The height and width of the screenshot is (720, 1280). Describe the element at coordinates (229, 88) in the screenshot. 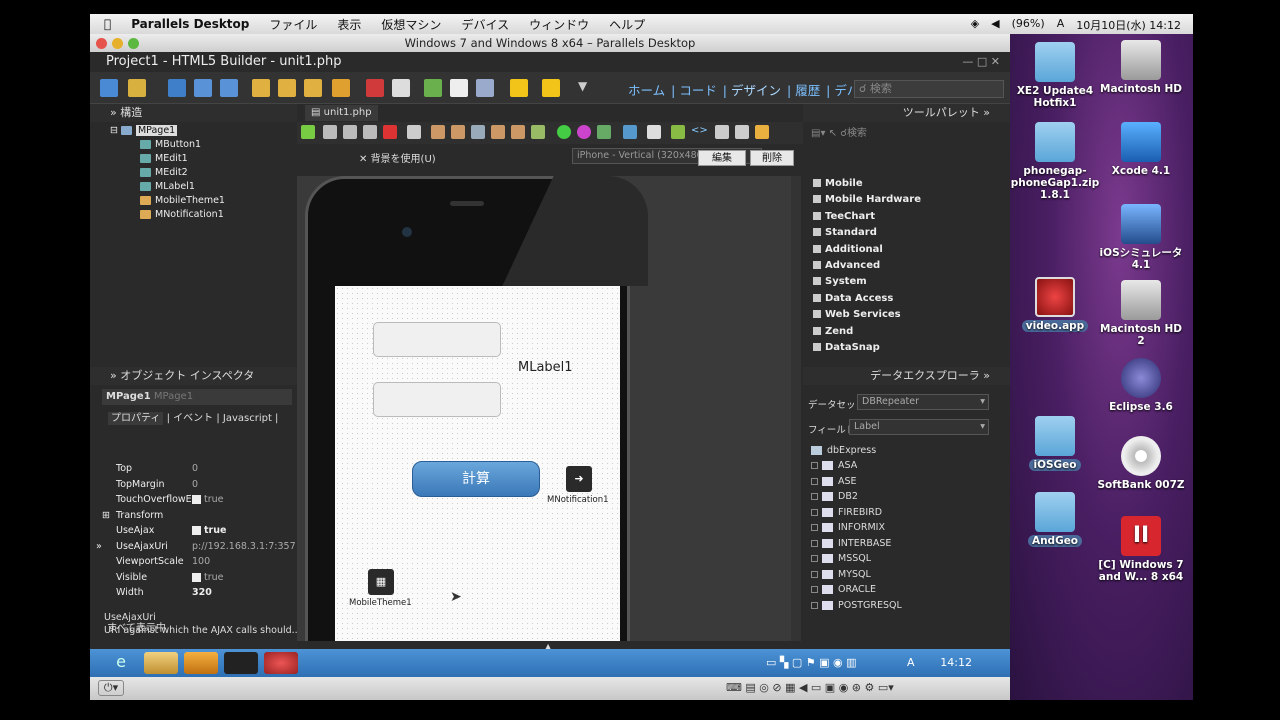

I see `save-all-icon` at that location.